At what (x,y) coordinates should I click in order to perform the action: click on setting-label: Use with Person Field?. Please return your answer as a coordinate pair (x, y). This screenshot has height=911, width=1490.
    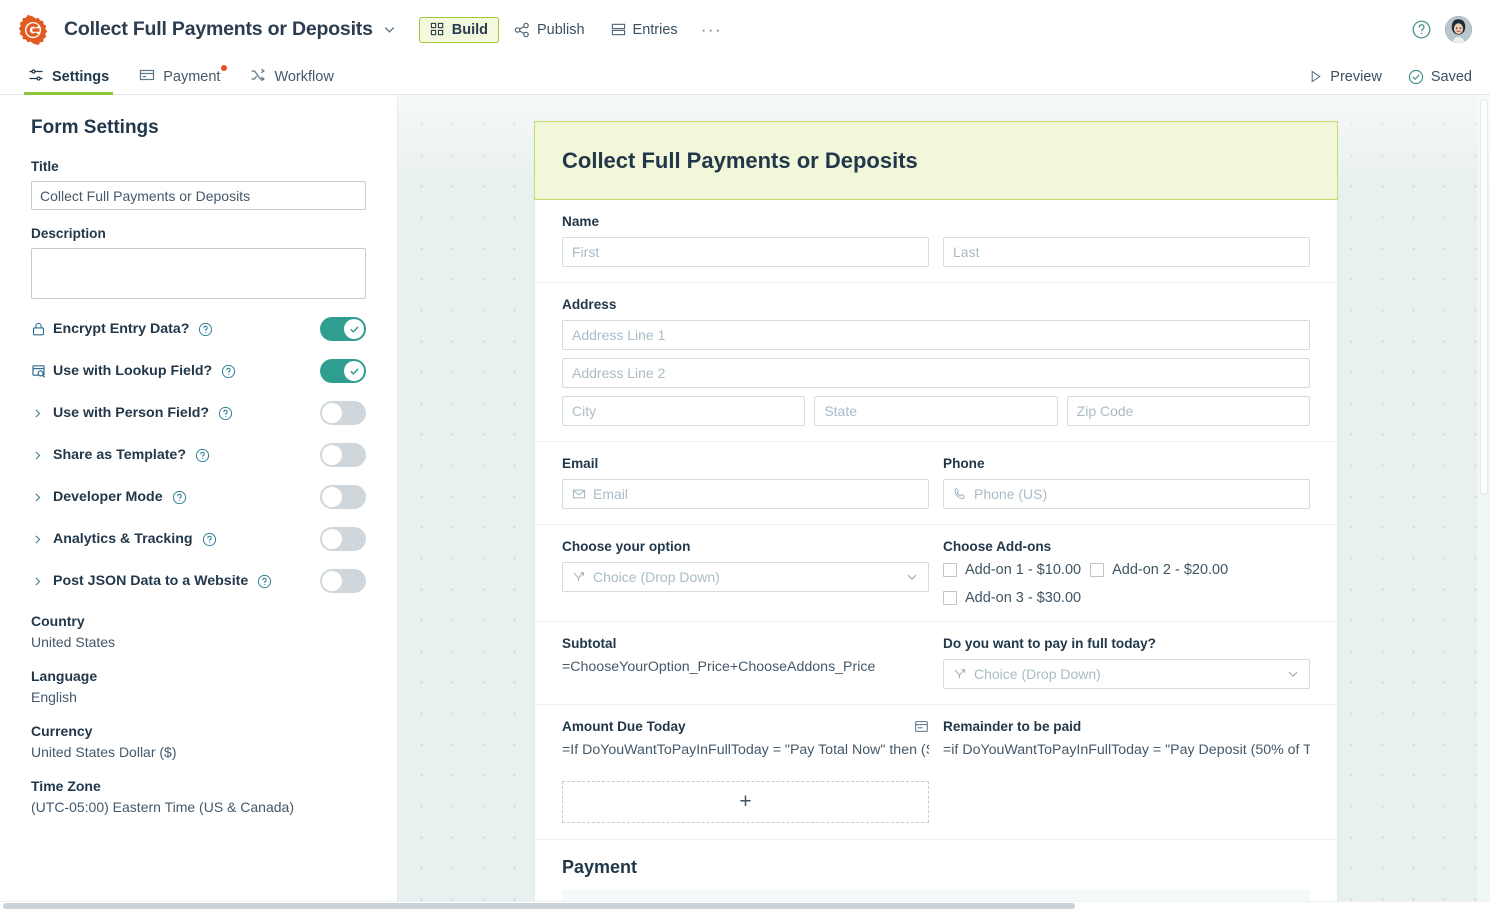
    Looking at the image, I should click on (131, 413).